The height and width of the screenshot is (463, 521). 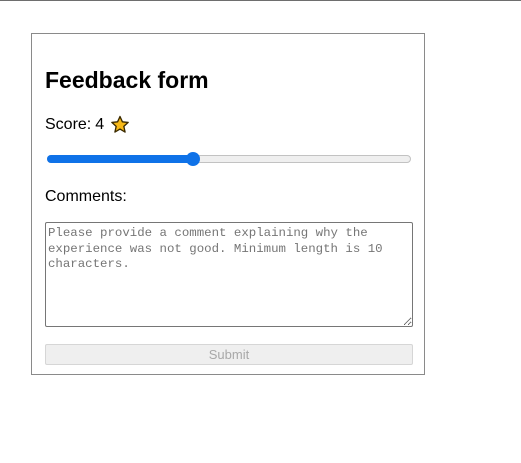 I want to click on star-icon, so click(x=120, y=125).